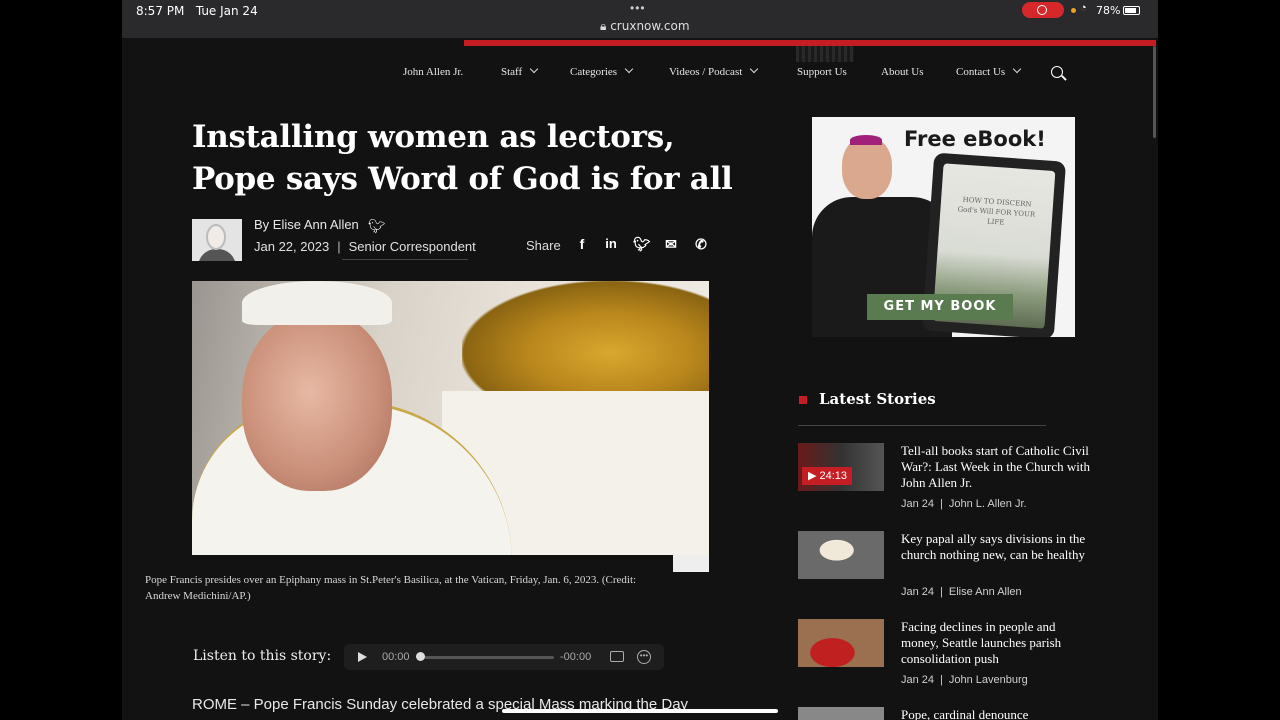 Image resolution: width=1280 pixels, height=720 pixels. I want to click on story-title: Pope, cardinal denounce, so click(998, 713).